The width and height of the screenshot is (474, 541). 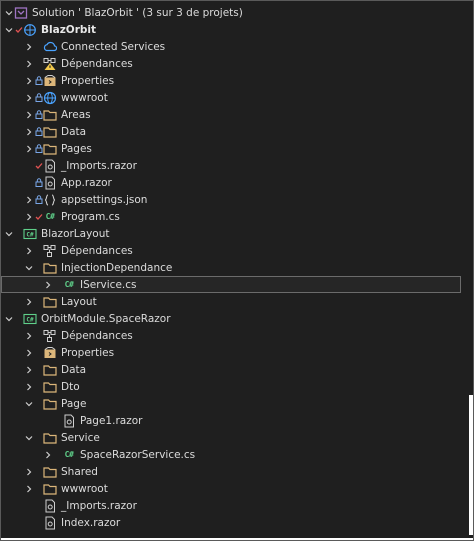 What do you see at coordinates (50, 64) in the screenshot?
I see `dependencies-warning-icon` at bounding box center [50, 64].